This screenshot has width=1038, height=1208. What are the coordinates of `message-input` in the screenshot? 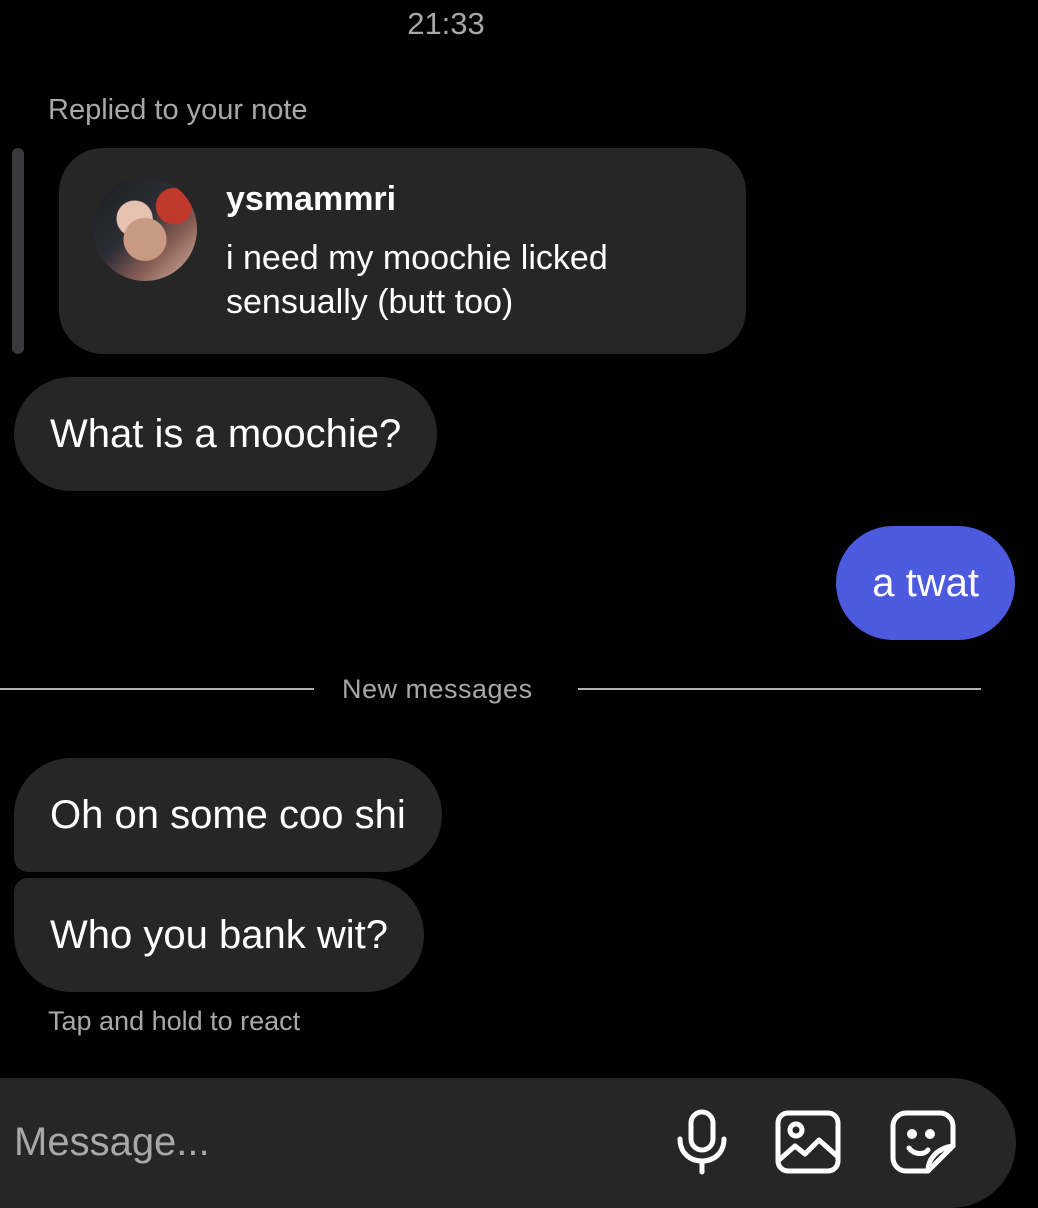 It's located at (314, 1142).